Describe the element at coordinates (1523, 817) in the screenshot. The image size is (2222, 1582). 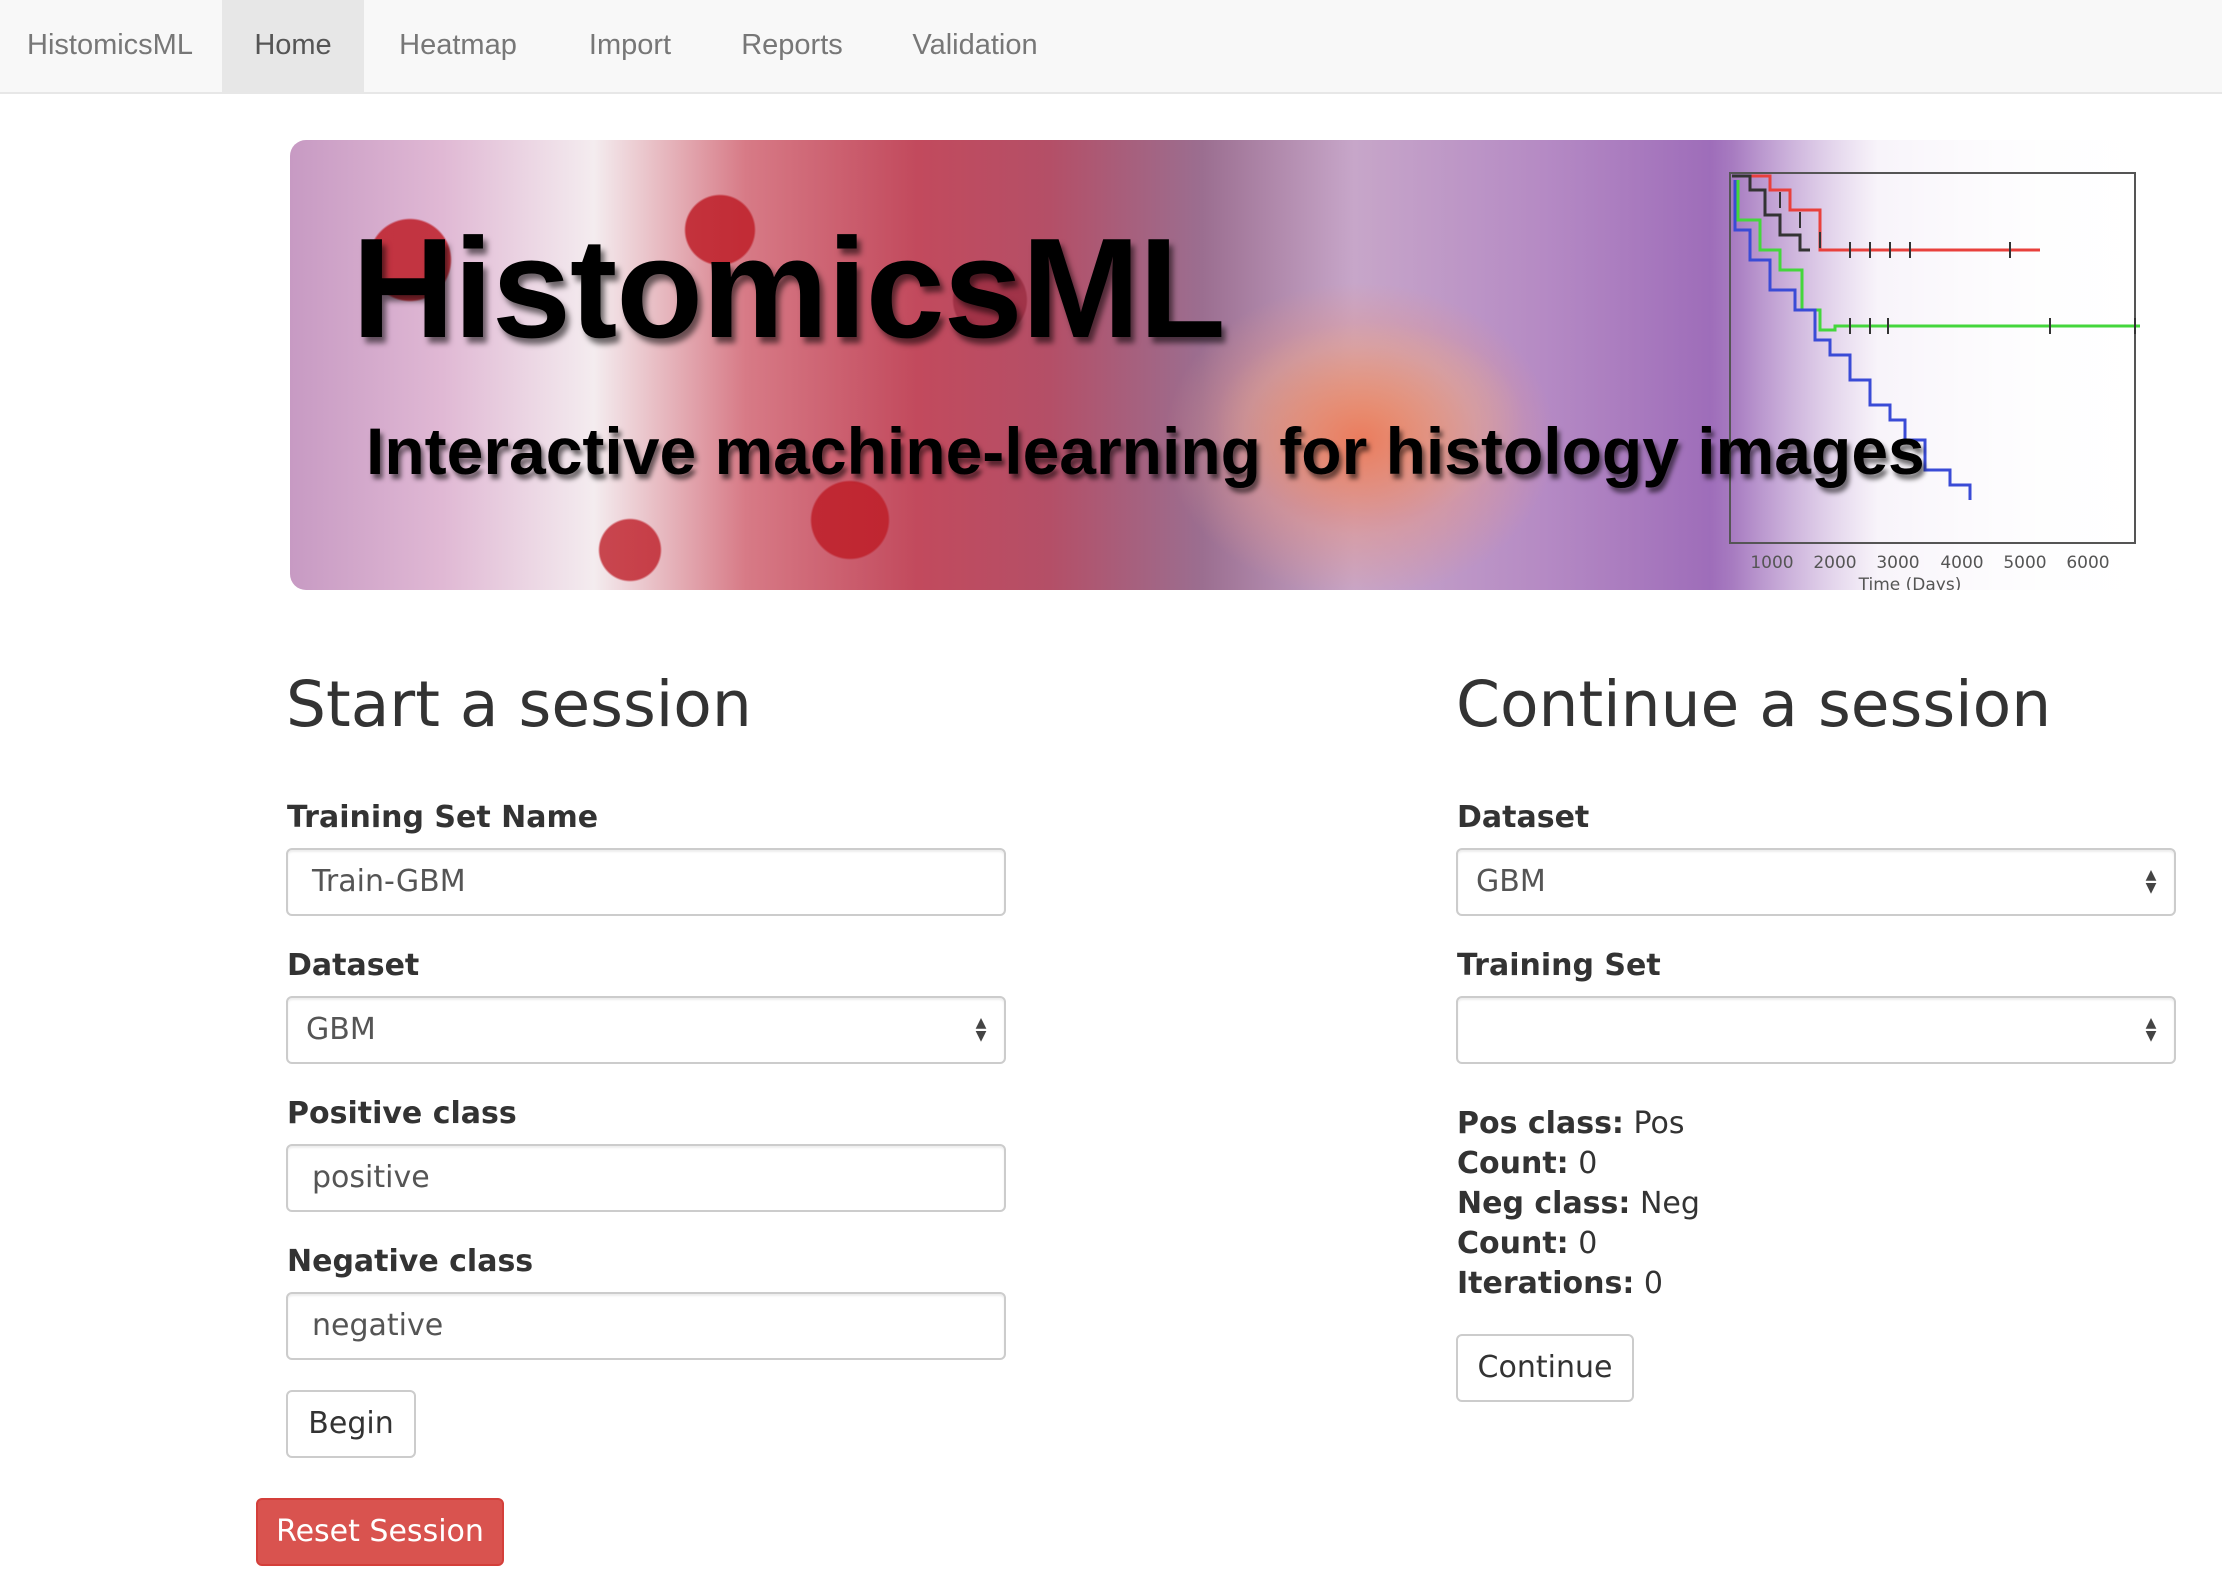
I see `continue-dataset-label: Dataset` at that location.